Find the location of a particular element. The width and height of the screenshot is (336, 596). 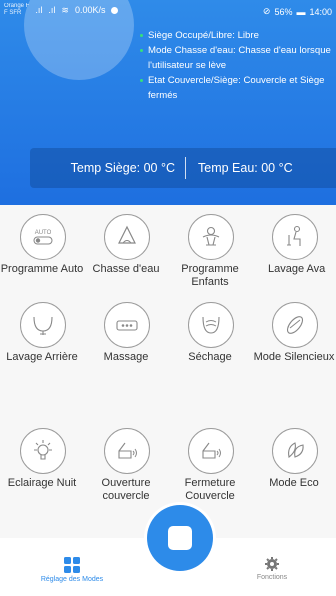

wifi-icon: ≋ is located at coordinates (65, 9).